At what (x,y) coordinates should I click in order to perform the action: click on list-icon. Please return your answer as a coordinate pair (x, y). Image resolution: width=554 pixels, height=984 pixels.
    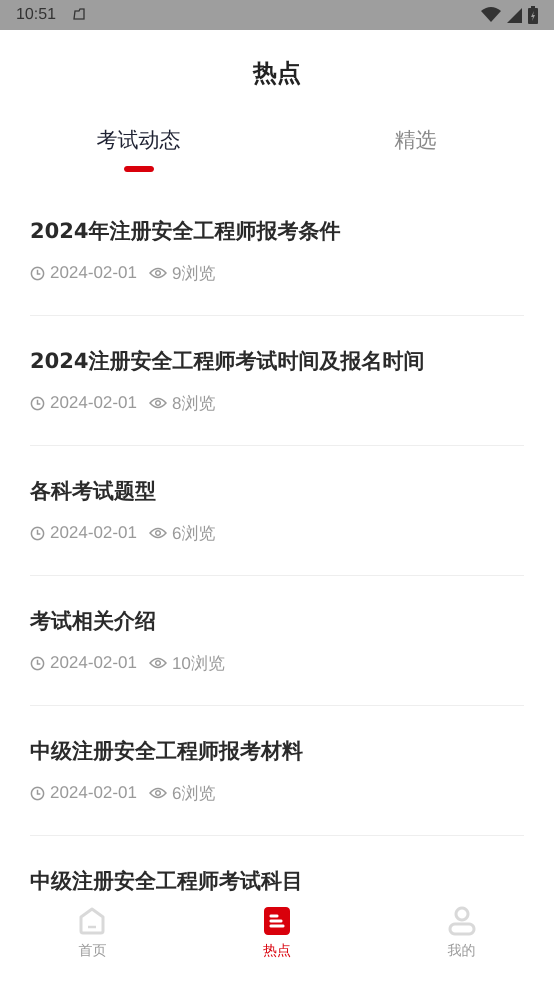
    Looking at the image, I should click on (277, 921).